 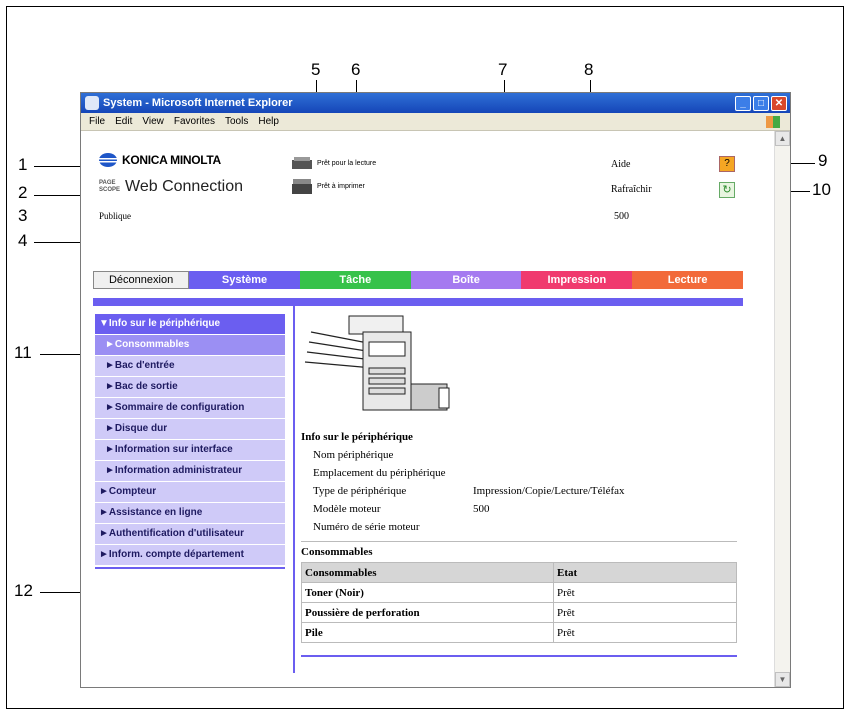 What do you see at coordinates (418, 302) in the screenshot?
I see `tab-underline` at bounding box center [418, 302].